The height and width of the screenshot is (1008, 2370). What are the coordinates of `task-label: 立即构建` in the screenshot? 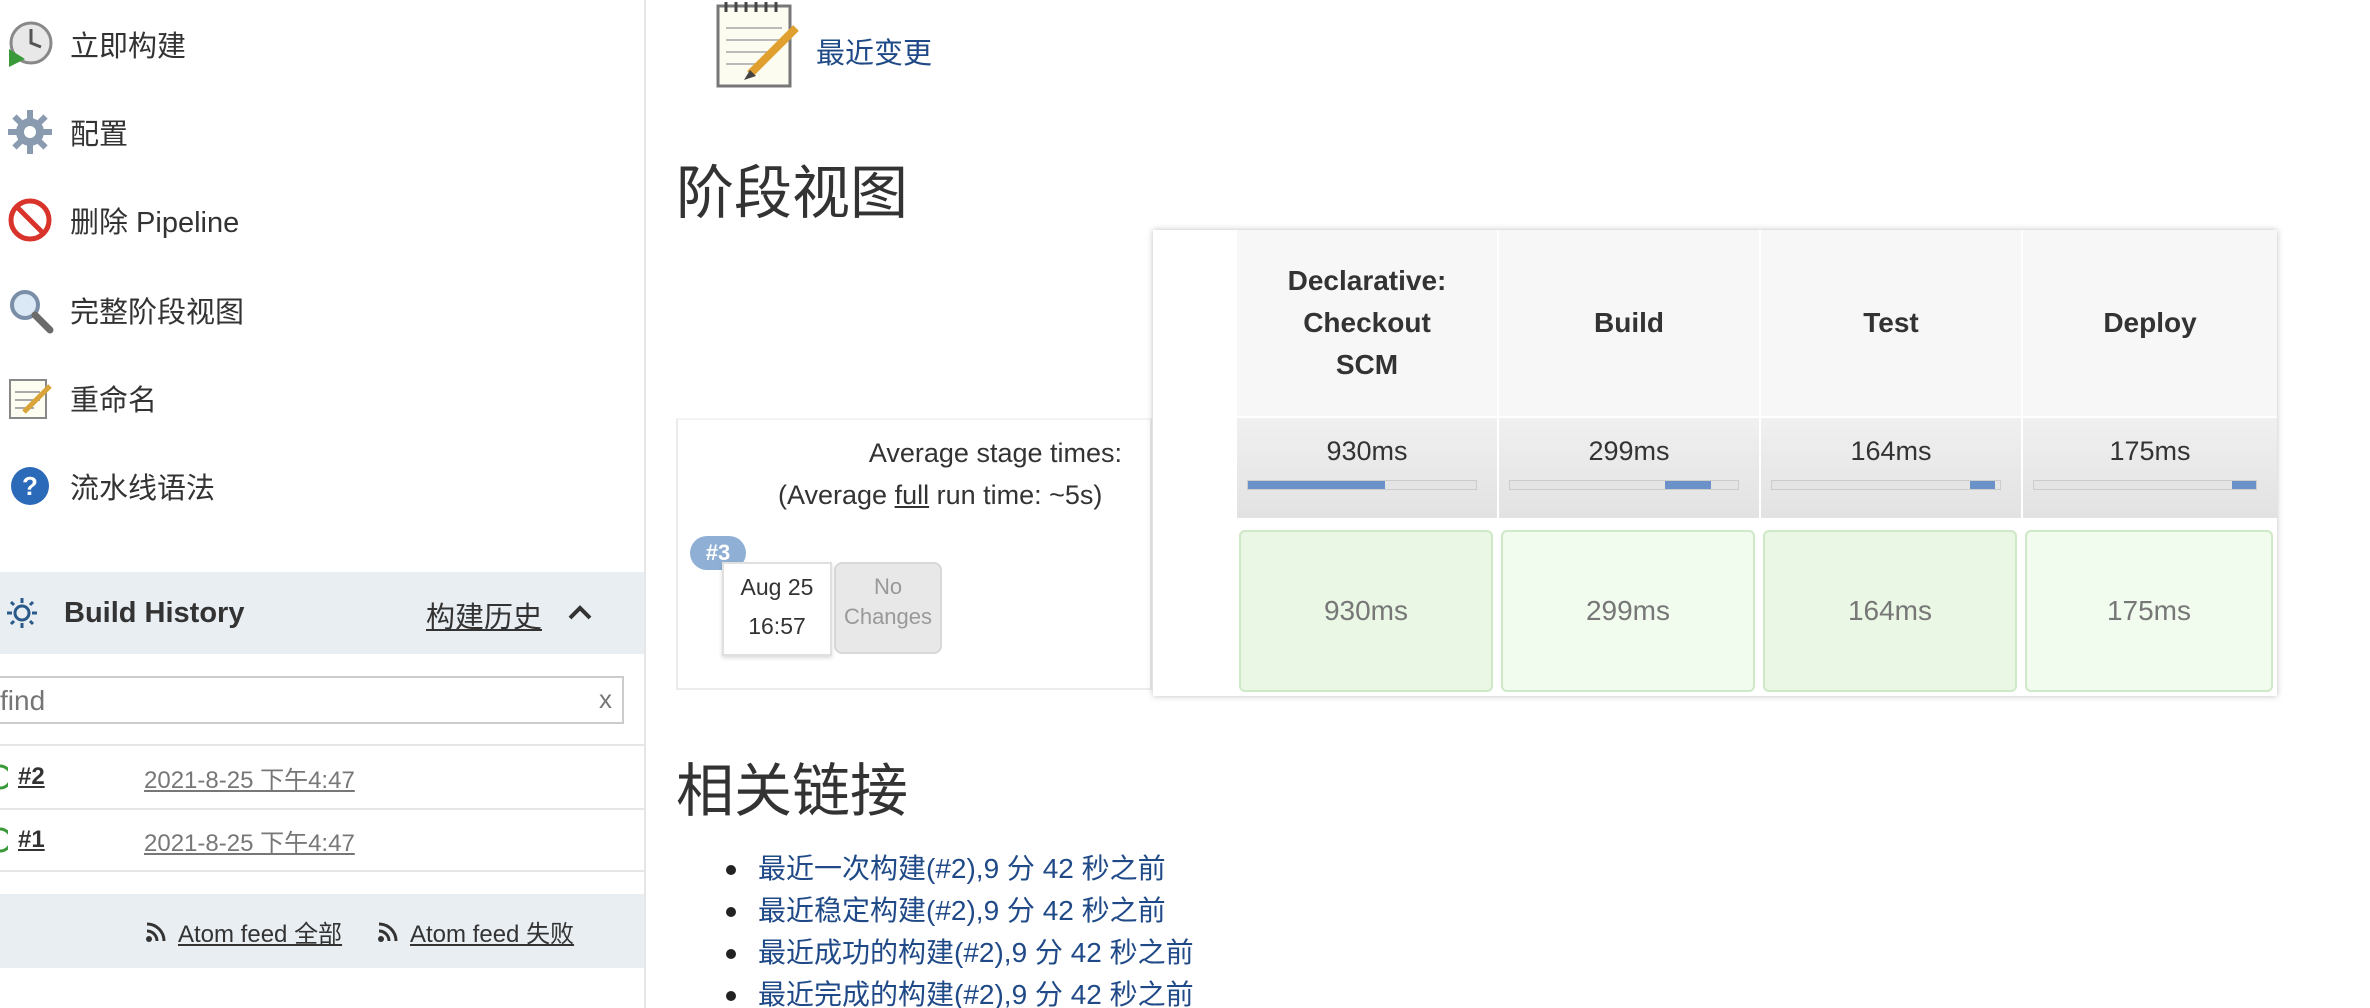 It's located at (128, 47).